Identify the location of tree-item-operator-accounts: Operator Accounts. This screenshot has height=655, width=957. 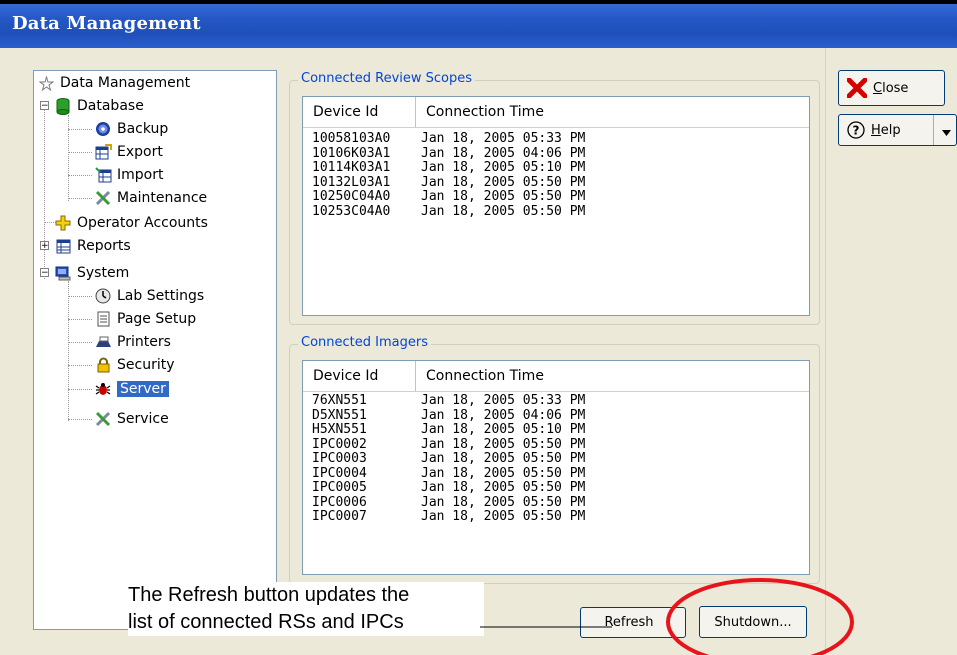
(131, 223).